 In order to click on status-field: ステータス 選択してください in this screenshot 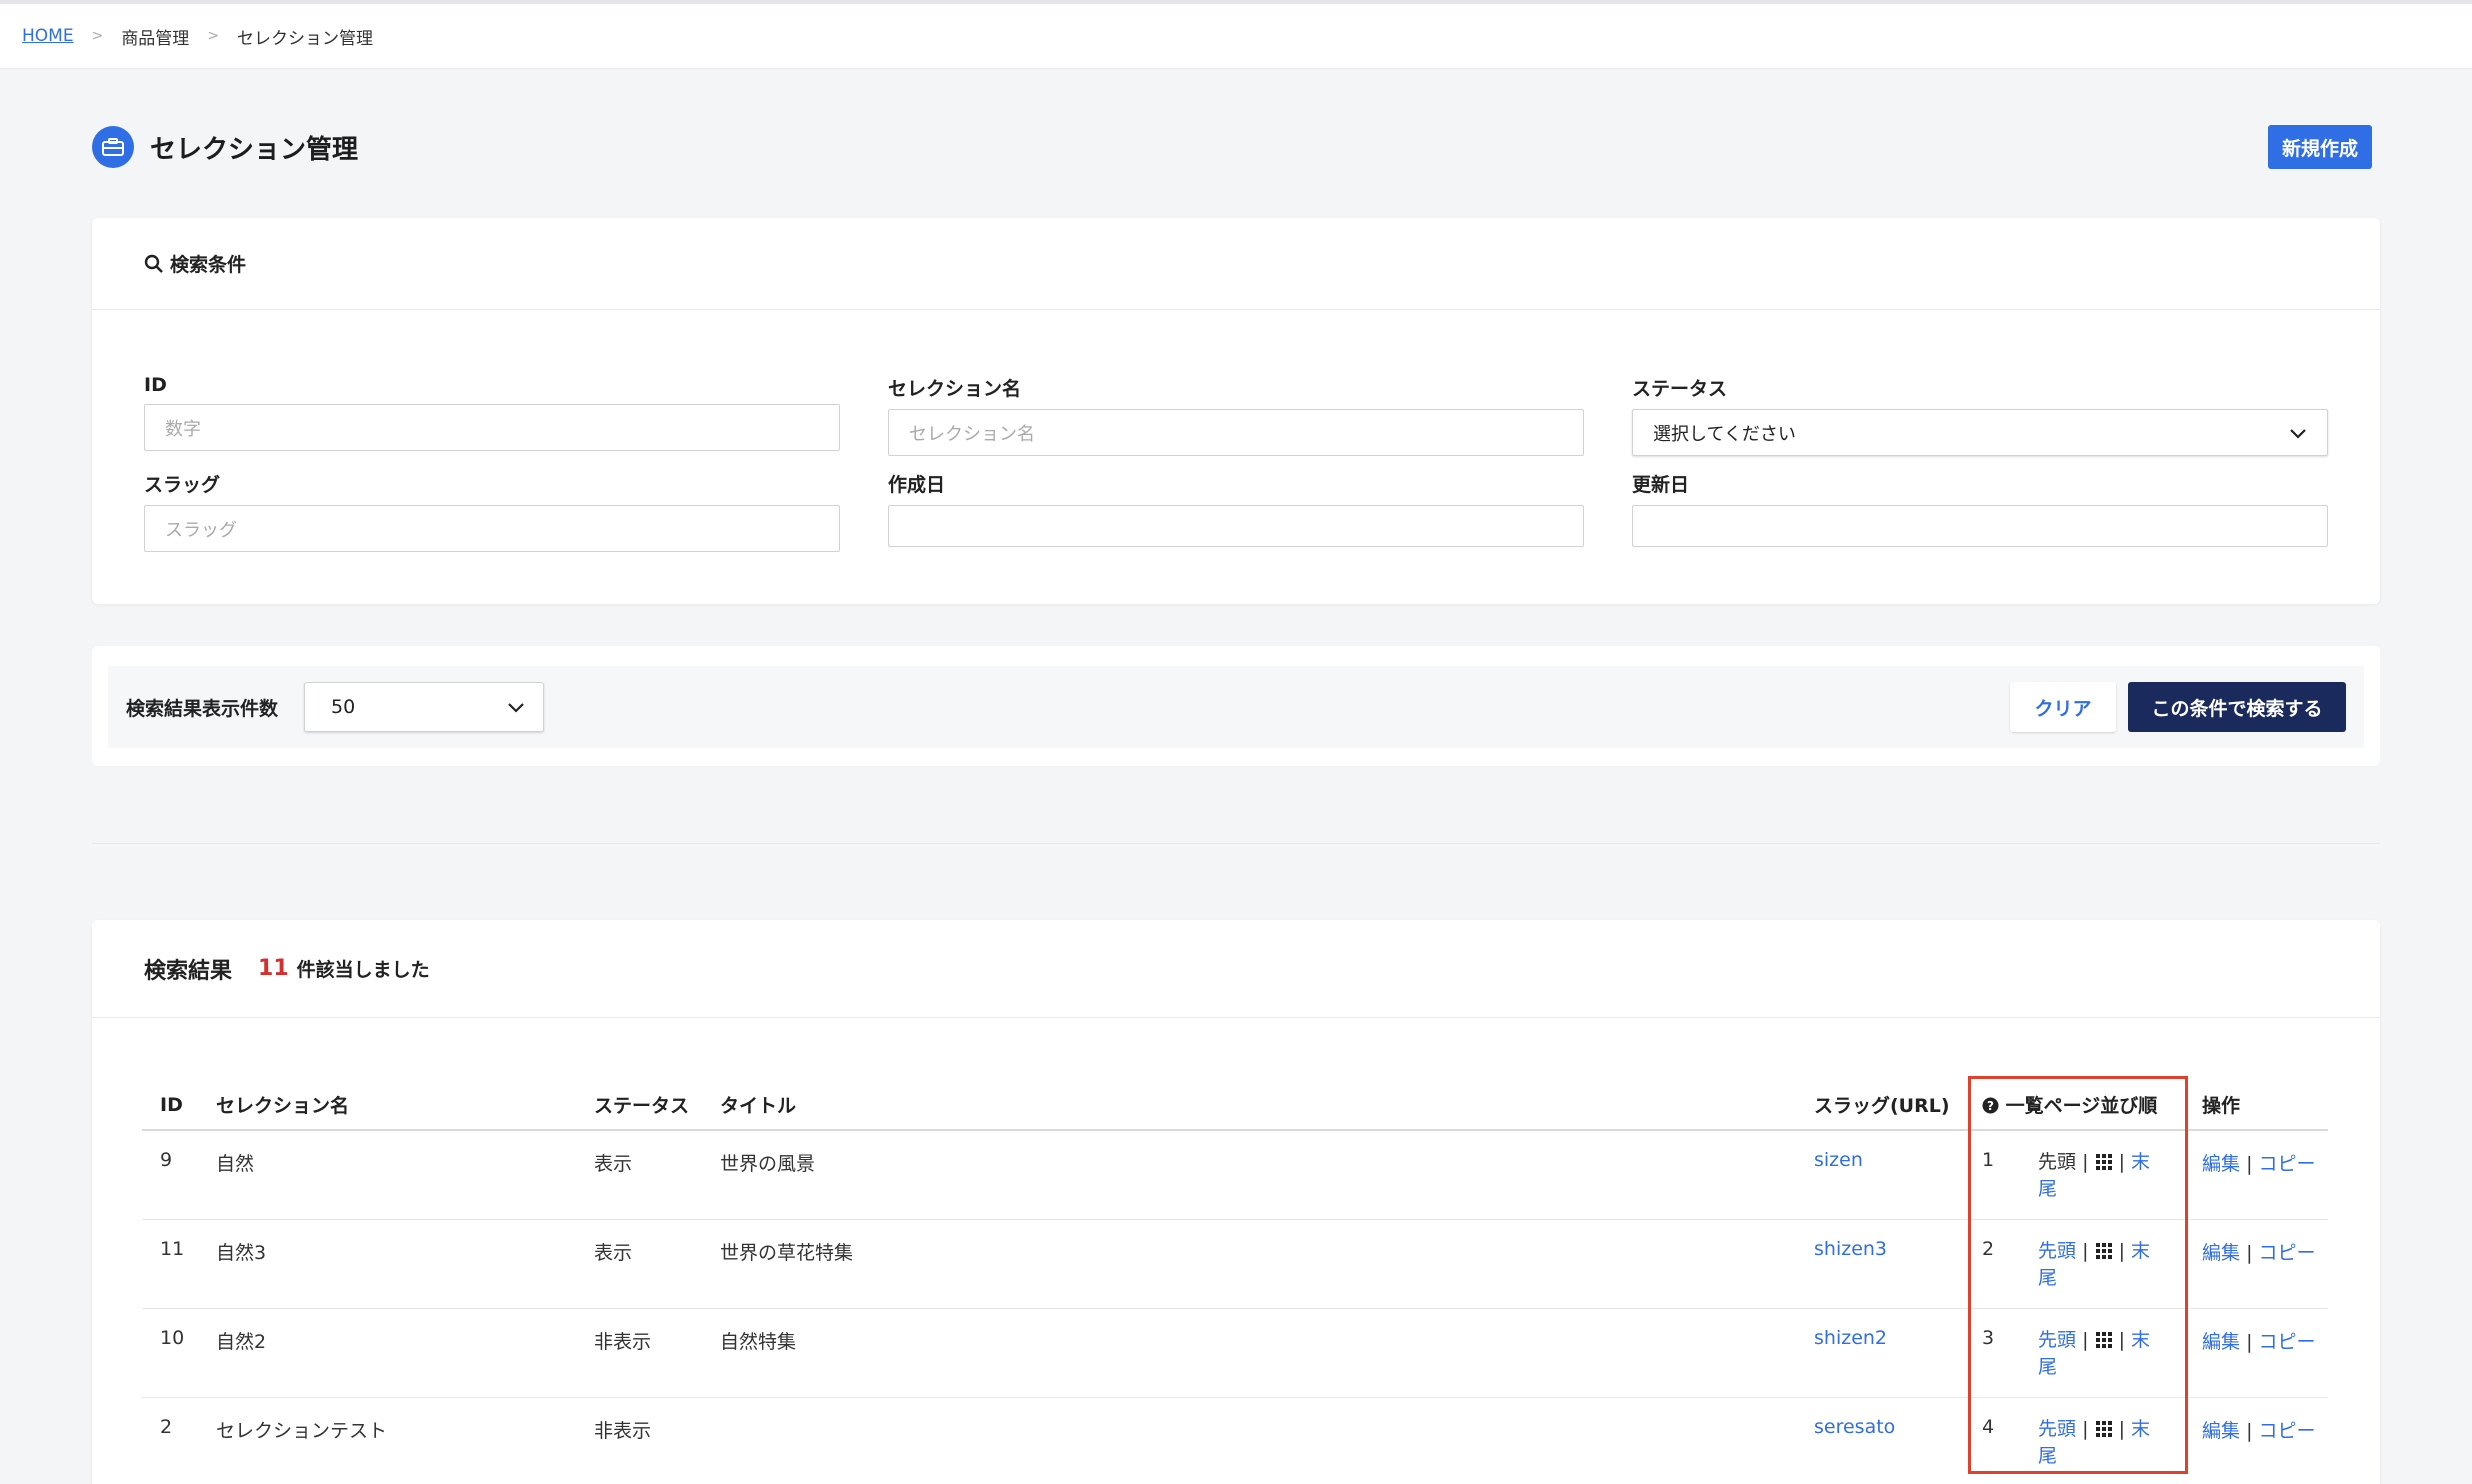, I will do `click(1980, 415)`.